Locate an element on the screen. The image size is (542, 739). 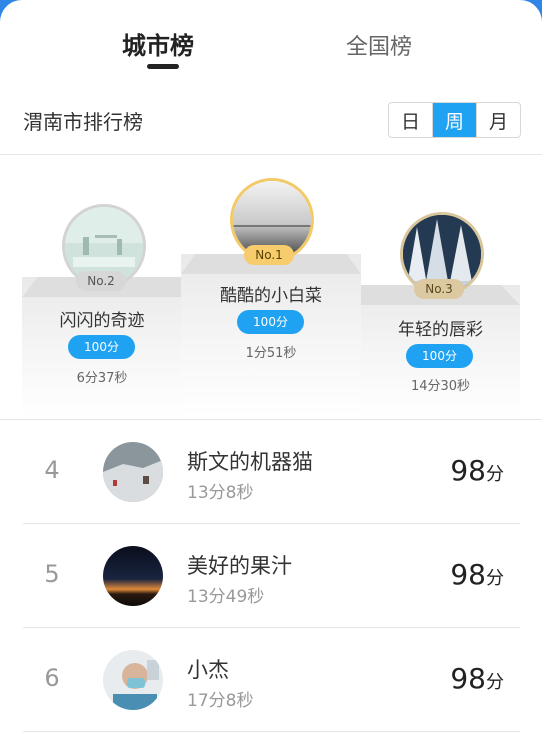
rank-badge-third: No.3 is located at coordinates (439, 289).